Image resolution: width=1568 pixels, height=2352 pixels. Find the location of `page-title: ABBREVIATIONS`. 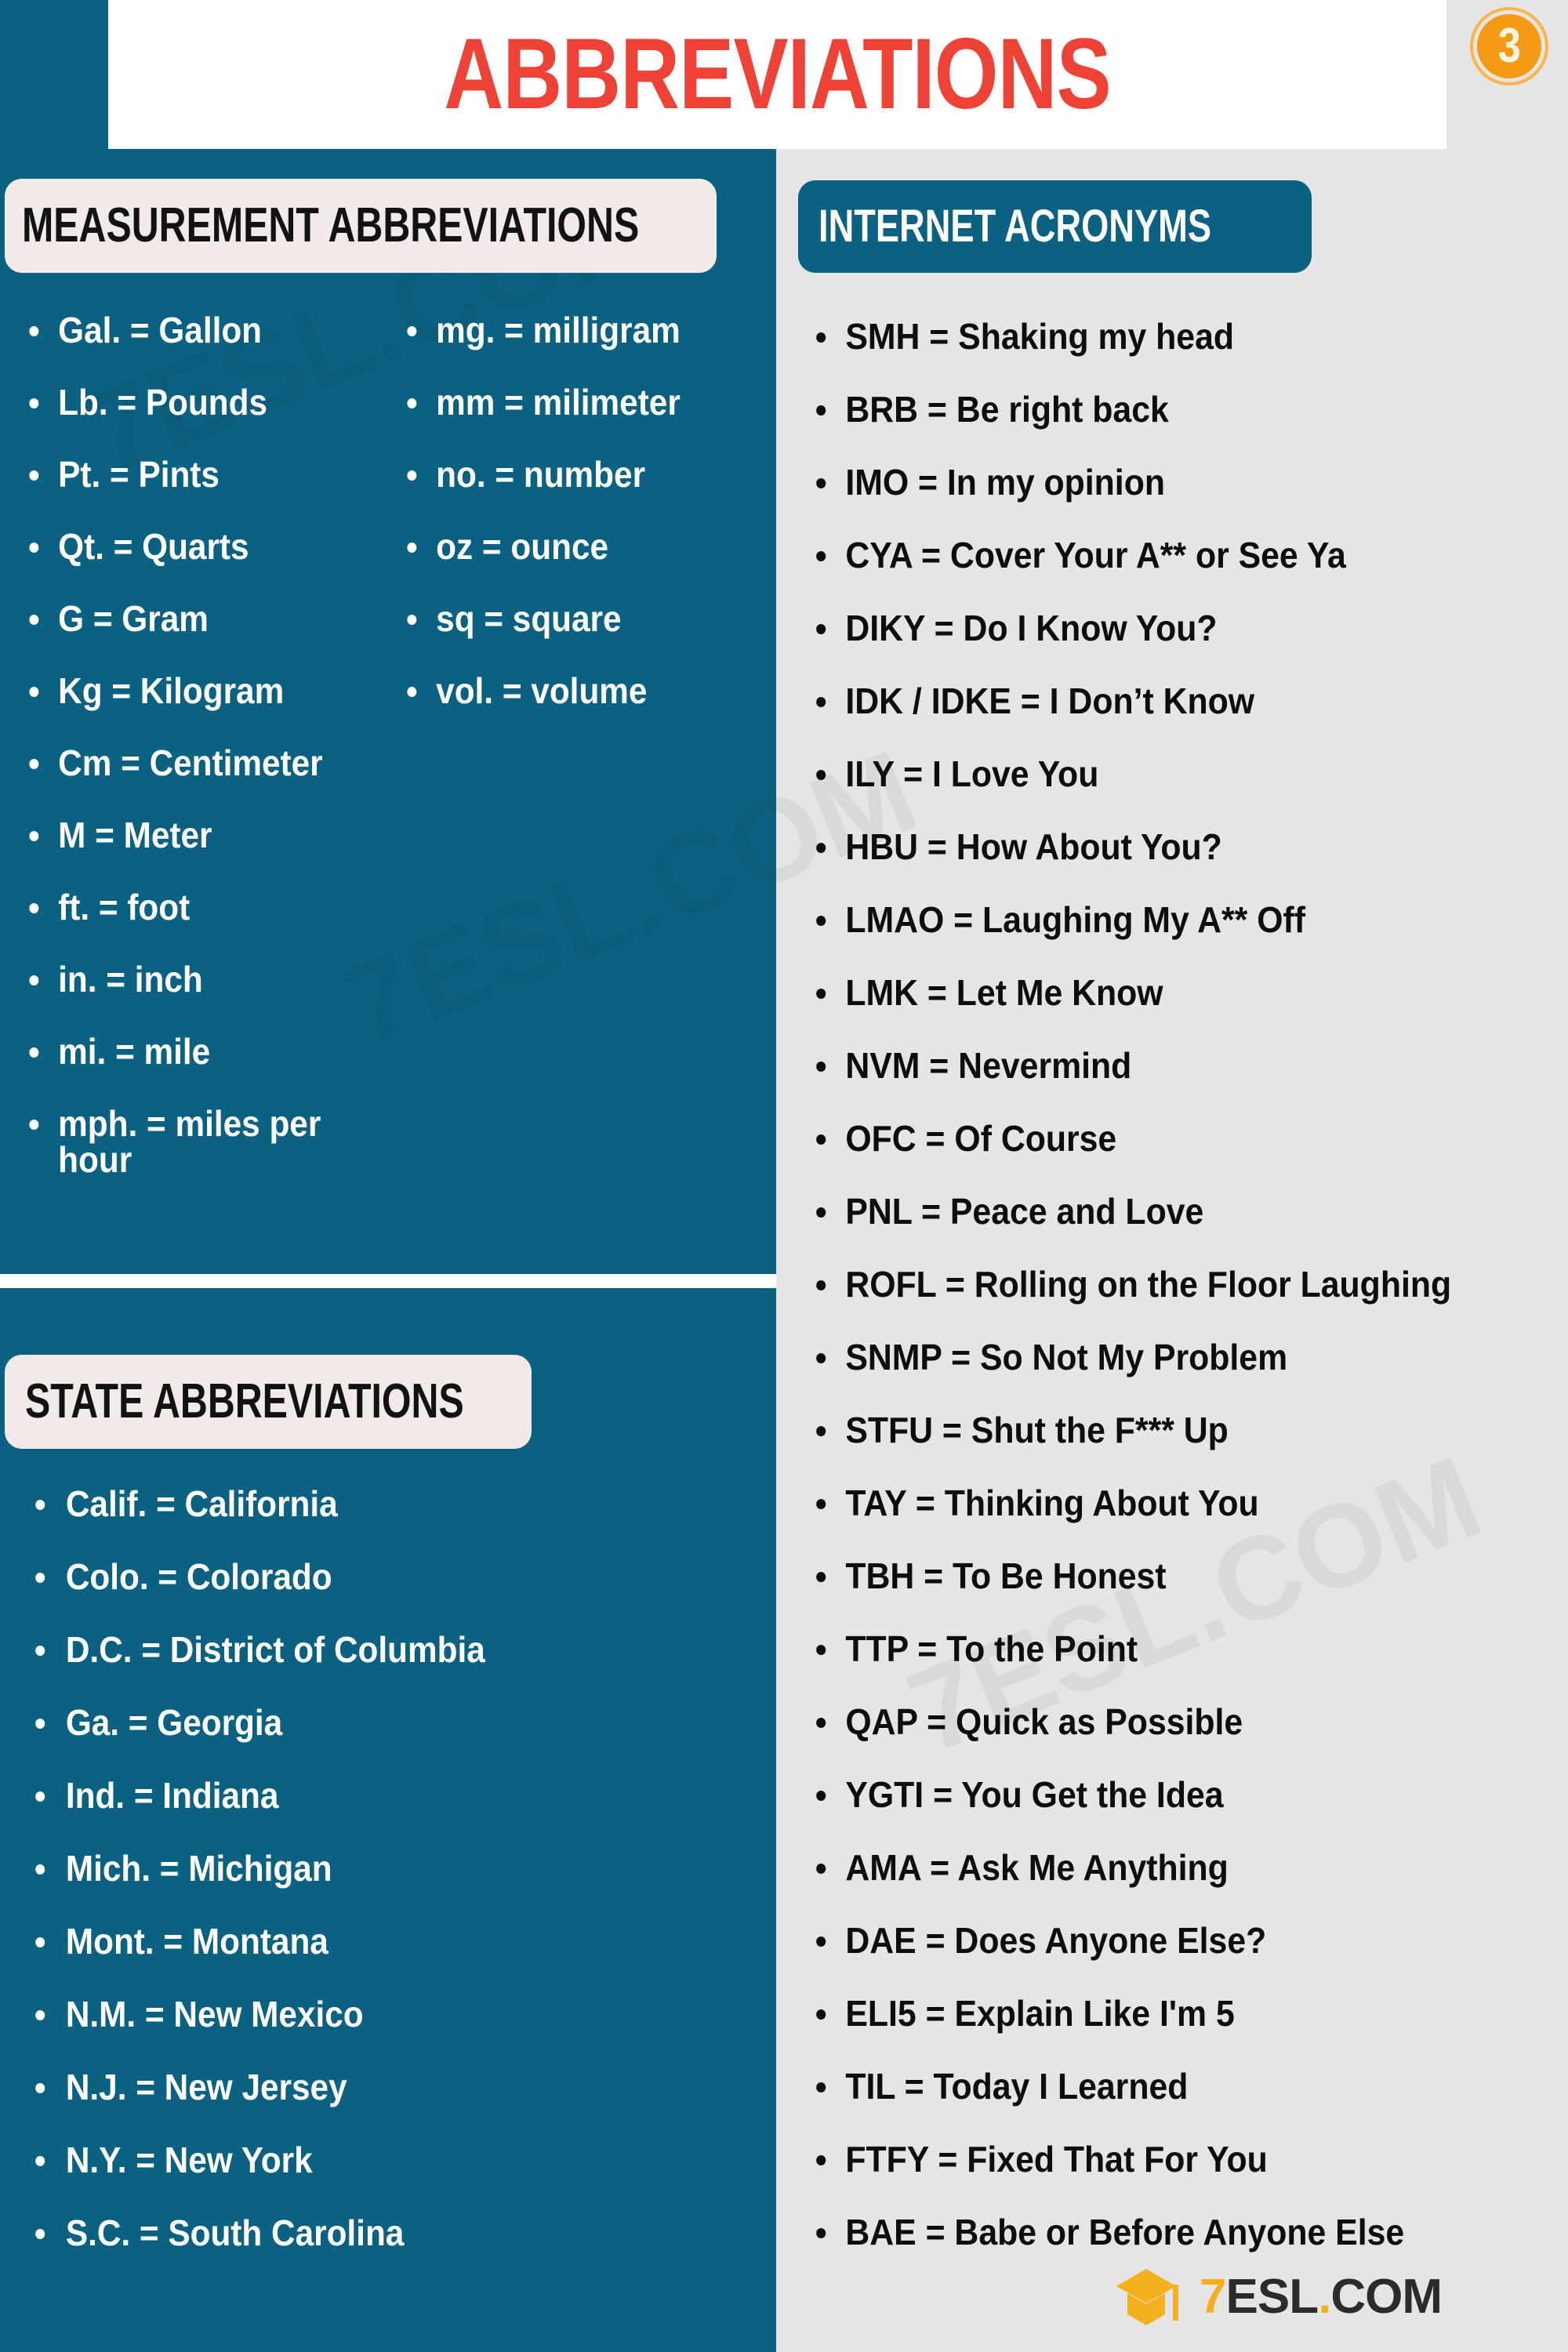

page-title: ABBREVIATIONS is located at coordinates (777, 74).